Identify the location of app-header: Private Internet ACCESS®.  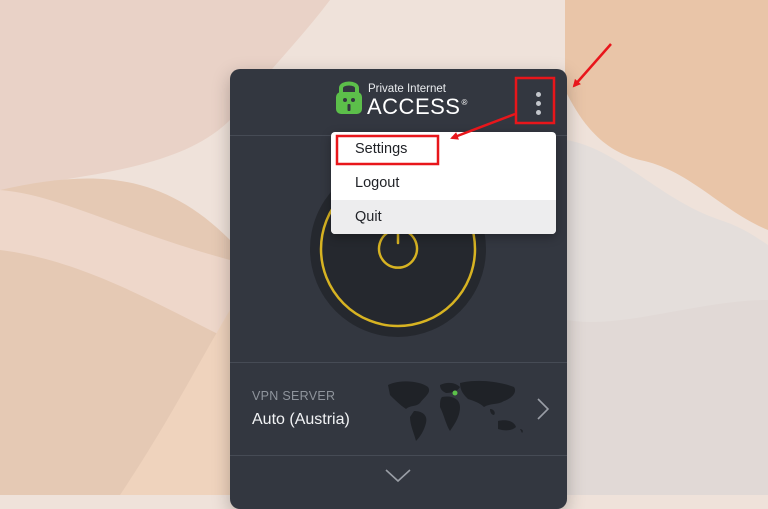
(398, 102).